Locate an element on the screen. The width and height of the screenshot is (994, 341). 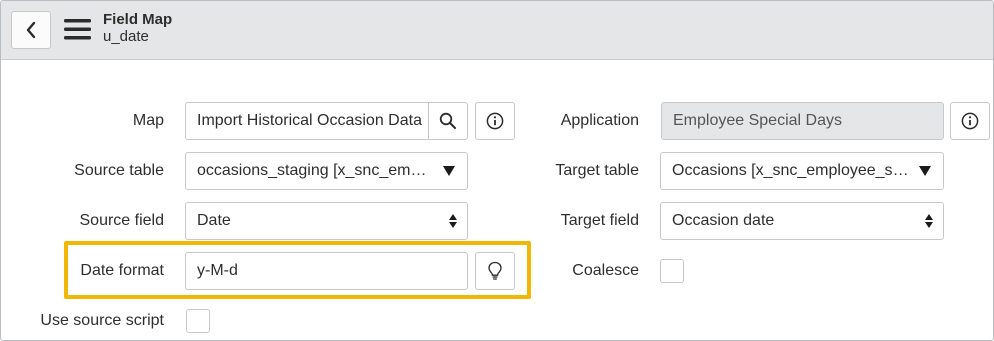
date-format-input: y-M-d is located at coordinates (326, 271).